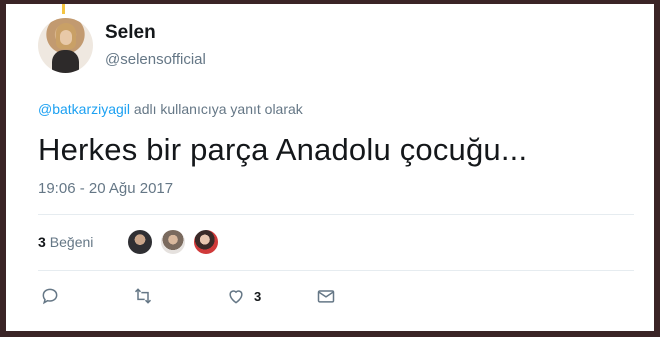 Image resolution: width=660 pixels, height=337 pixels. Describe the element at coordinates (105, 188) in the screenshot. I see `tweet-timestamp: 19:06 - 20 Ağu 2017` at that location.